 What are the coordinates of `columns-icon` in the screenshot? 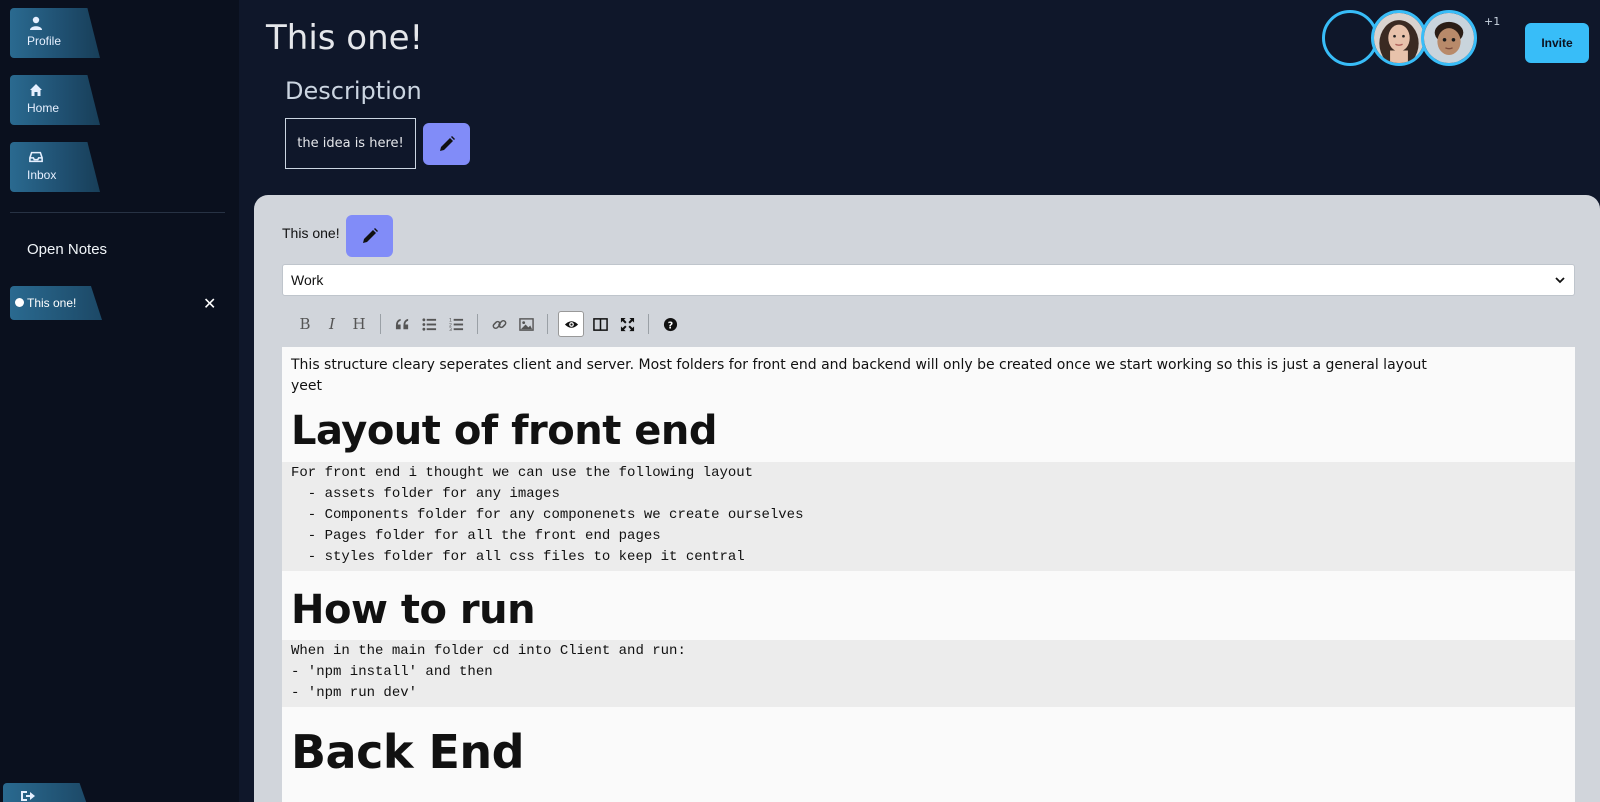 It's located at (600, 324).